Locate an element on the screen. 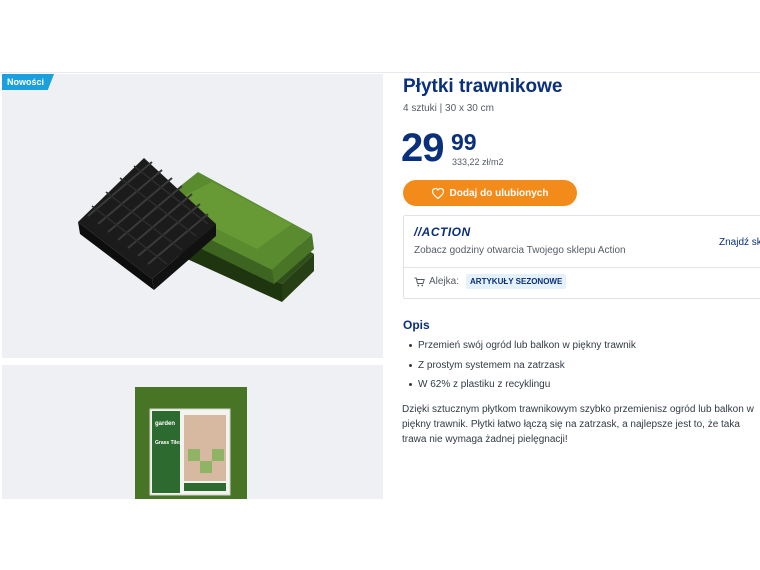  price-integer: 29 is located at coordinates (422, 148).